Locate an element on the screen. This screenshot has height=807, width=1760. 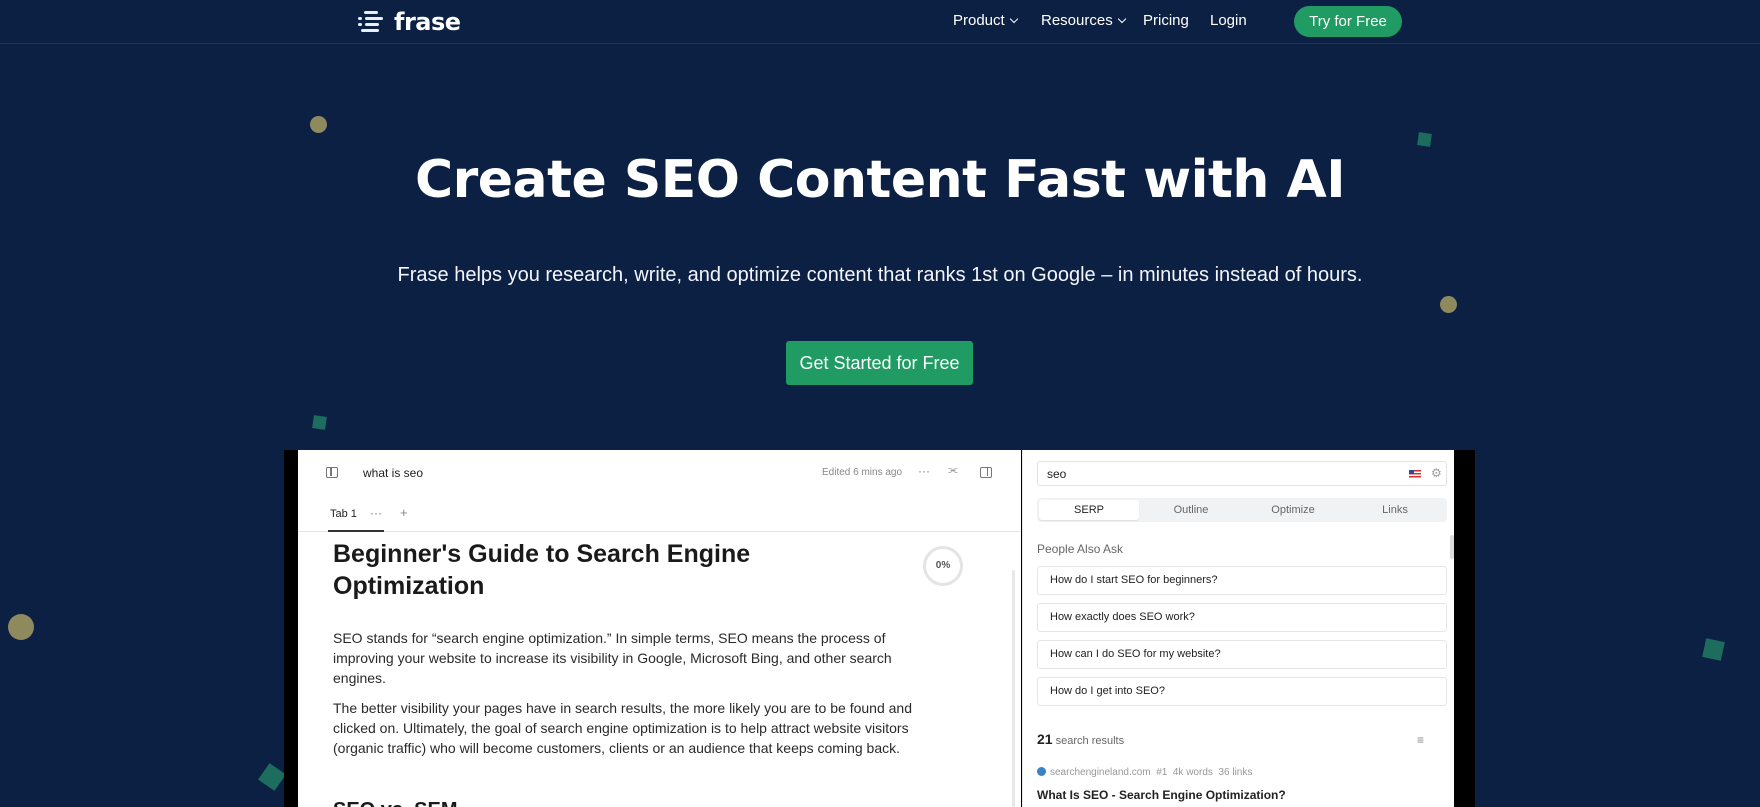
try-for-free-button: Try for Free is located at coordinates (1348, 21).